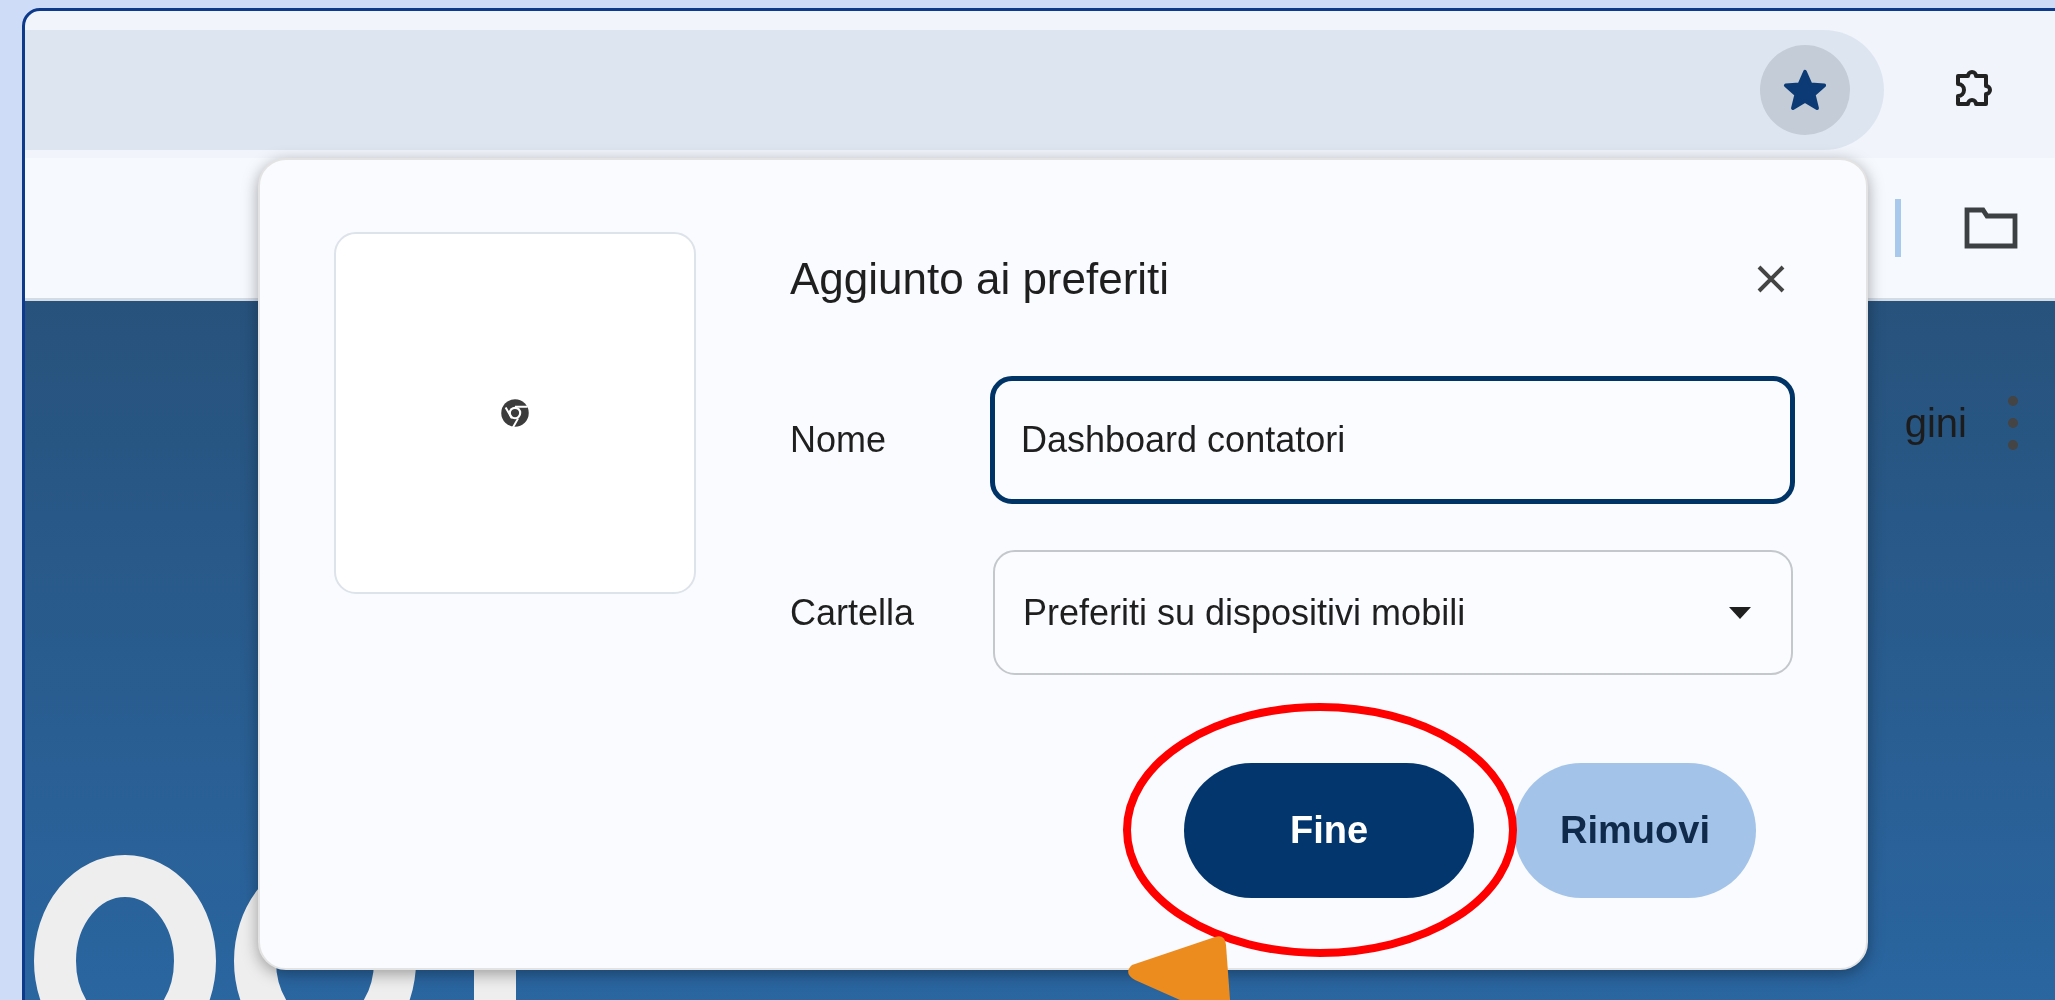  I want to click on caret-icon, so click(1740, 612).